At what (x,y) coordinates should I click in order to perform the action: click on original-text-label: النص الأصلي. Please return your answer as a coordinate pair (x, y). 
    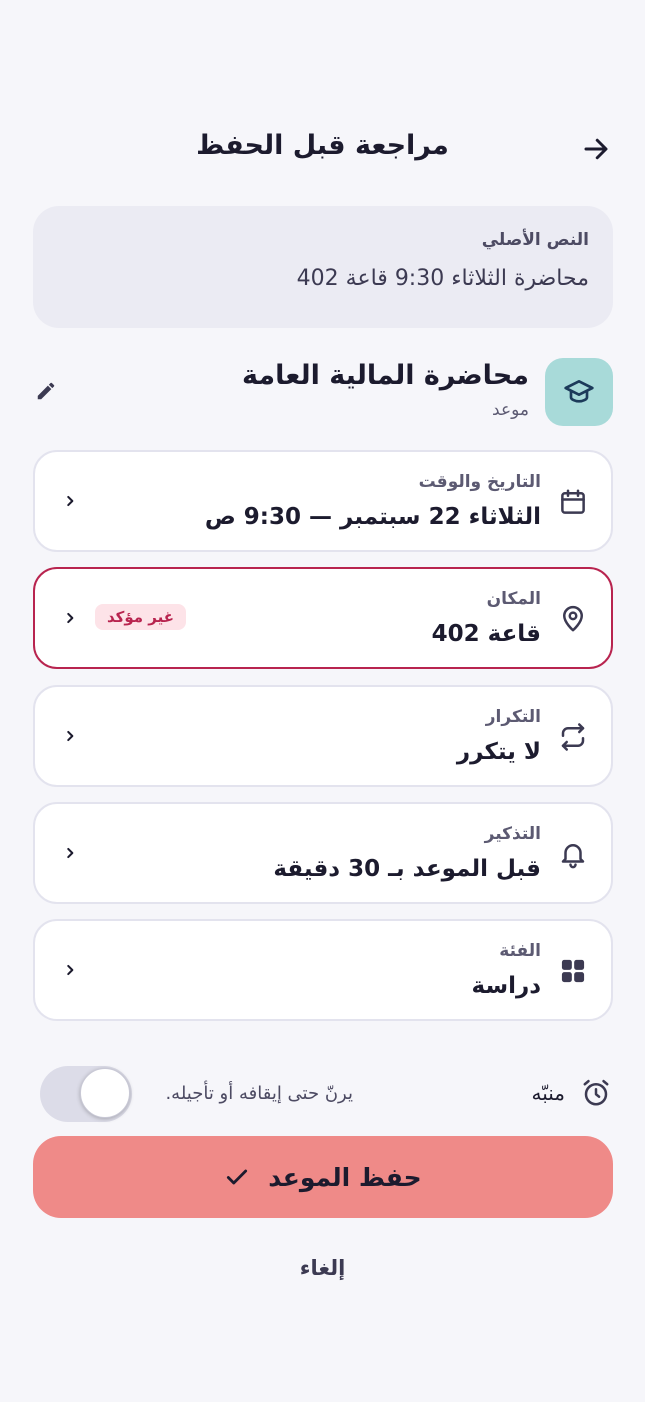
    Looking at the image, I should click on (535, 240).